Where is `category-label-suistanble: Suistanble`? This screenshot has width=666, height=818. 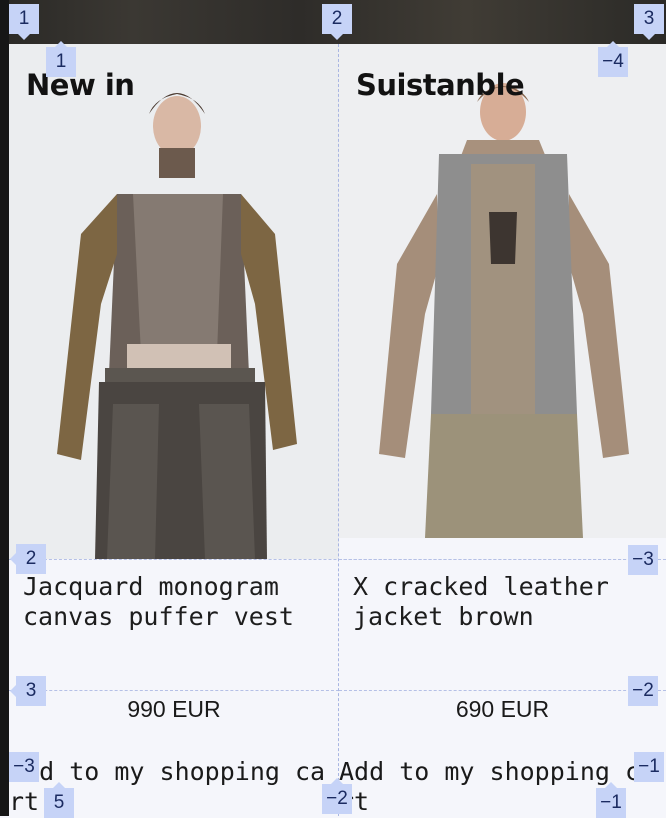
category-label-suistanble: Suistanble is located at coordinates (440, 85).